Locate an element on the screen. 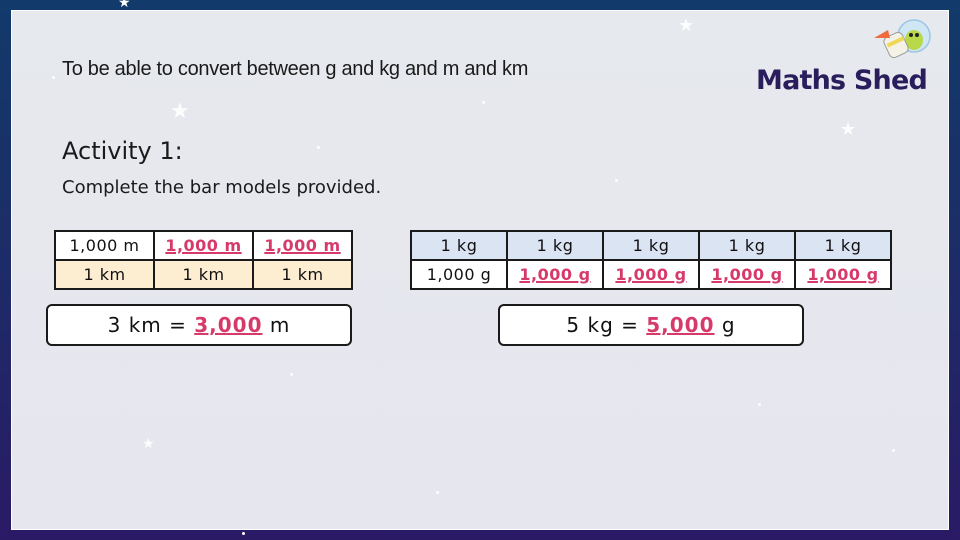  grams-row: 1,000 g 1,000 g 1,000 g 1,000 g 1,000 g is located at coordinates (651, 274).